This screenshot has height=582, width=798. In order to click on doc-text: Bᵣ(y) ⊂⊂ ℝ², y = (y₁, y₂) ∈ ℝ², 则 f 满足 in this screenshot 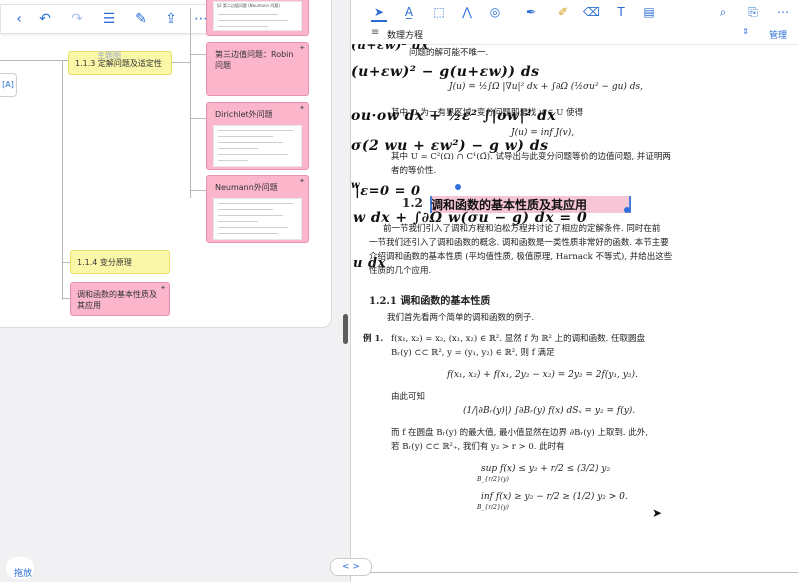, I will do `click(473, 353)`.